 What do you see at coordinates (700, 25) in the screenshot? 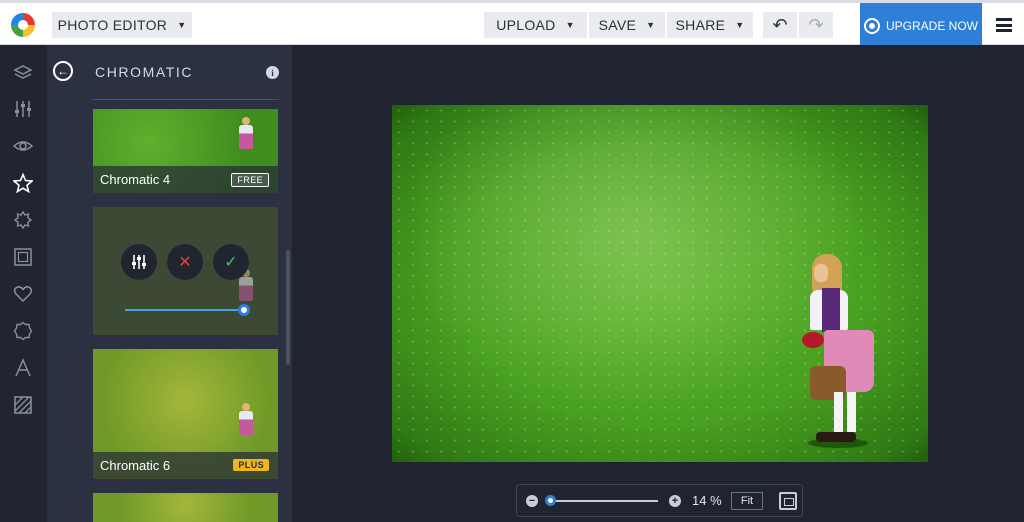
I see `share-label: SHARE` at bounding box center [700, 25].